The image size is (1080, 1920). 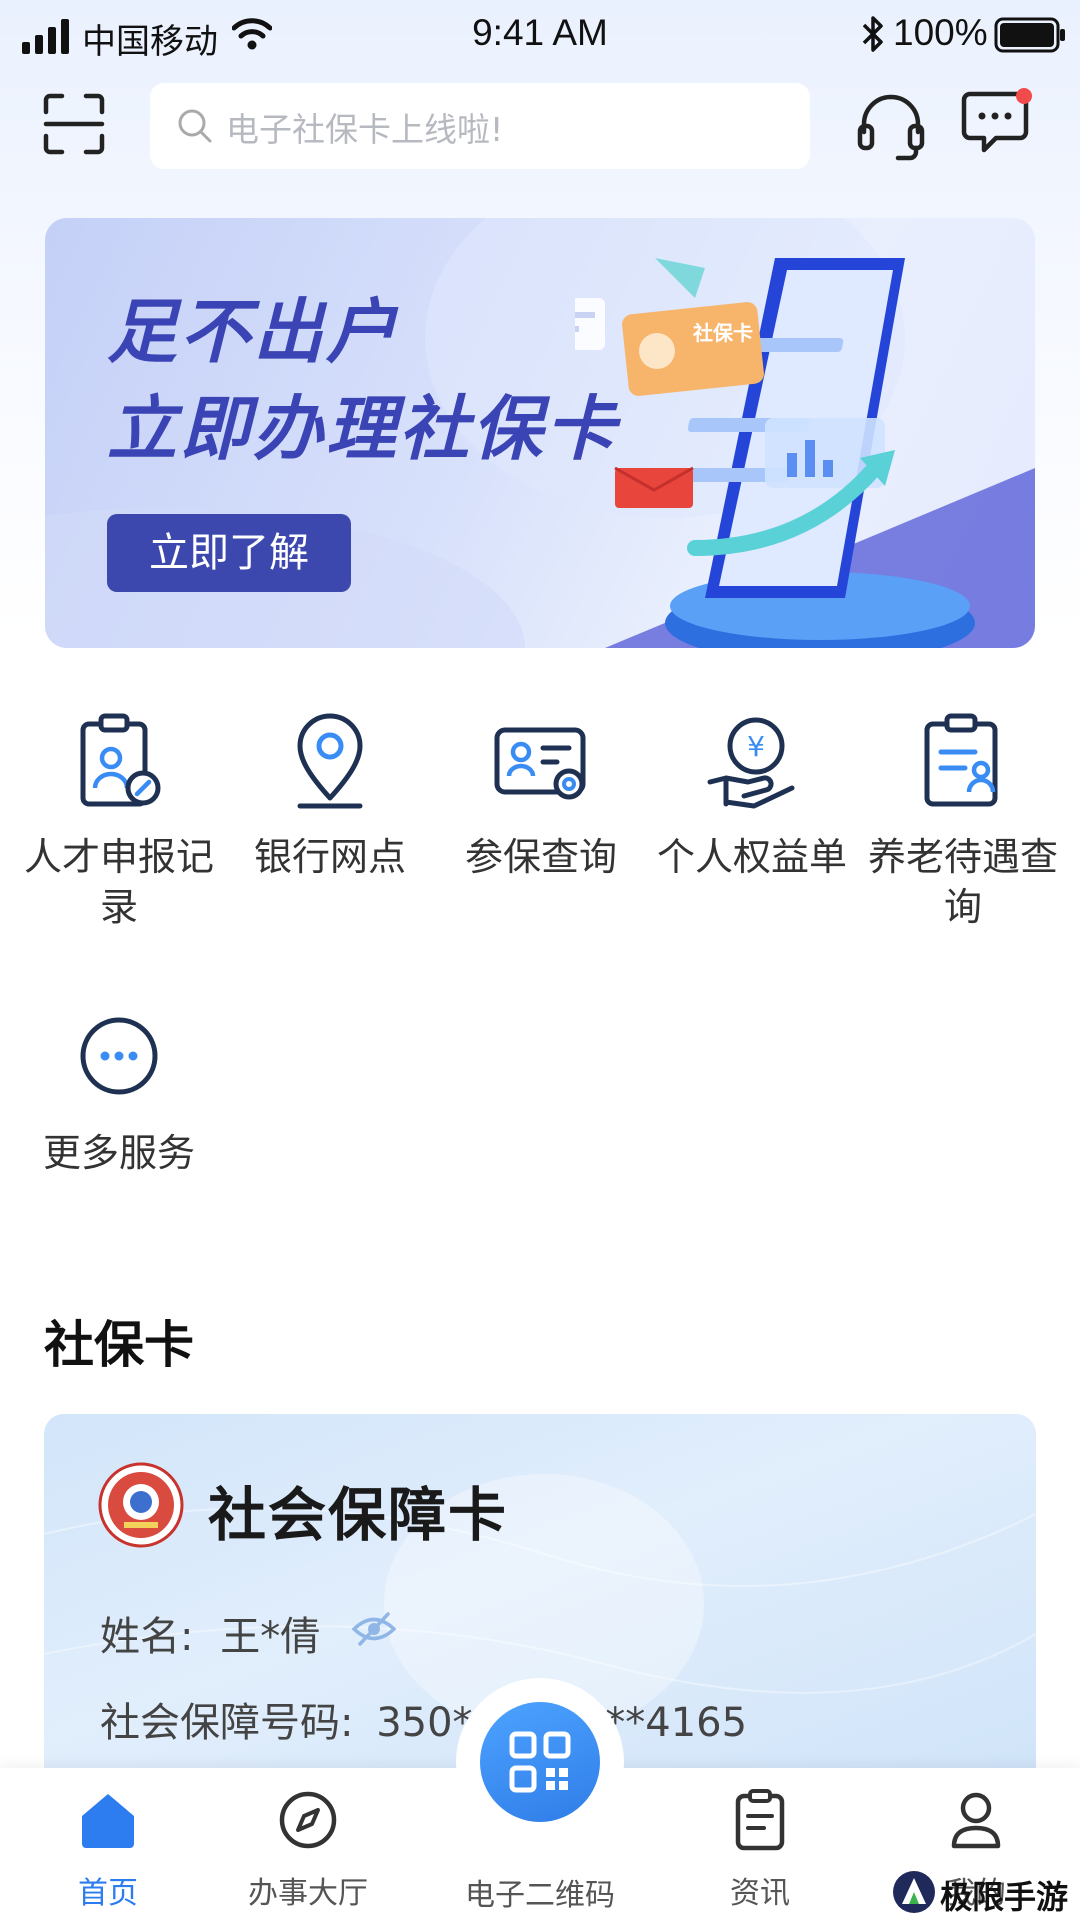 I want to click on scan-icon, so click(x=74, y=124).